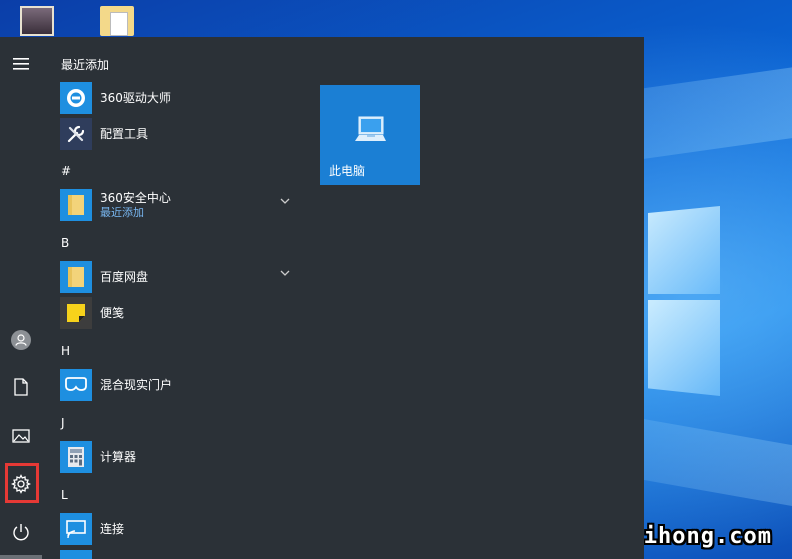 This screenshot has width=792, height=559. I want to click on recently-added-header: 最近添加, so click(85, 65).